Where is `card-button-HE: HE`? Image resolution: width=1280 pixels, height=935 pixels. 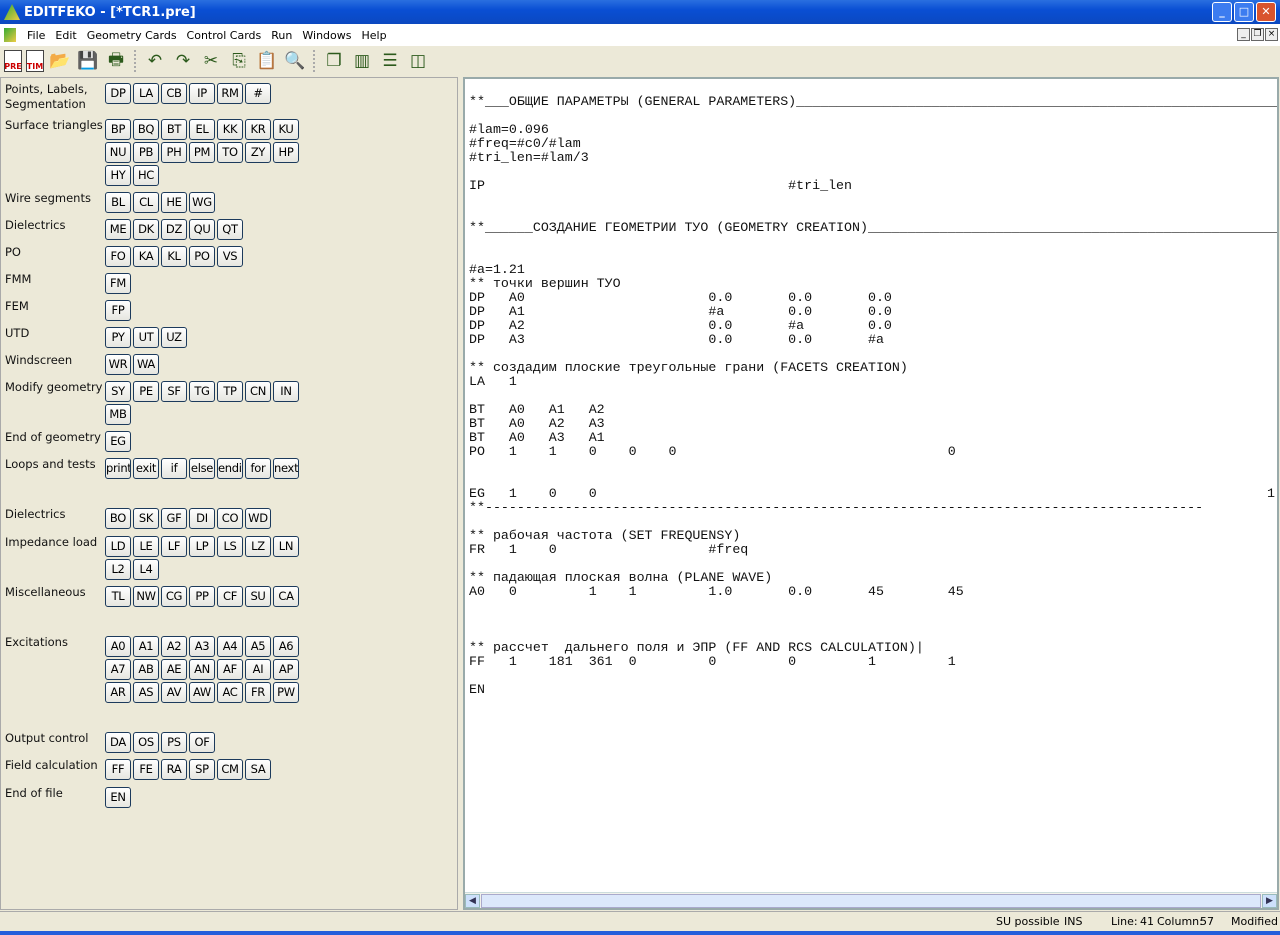 card-button-HE: HE is located at coordinates (174, 202).